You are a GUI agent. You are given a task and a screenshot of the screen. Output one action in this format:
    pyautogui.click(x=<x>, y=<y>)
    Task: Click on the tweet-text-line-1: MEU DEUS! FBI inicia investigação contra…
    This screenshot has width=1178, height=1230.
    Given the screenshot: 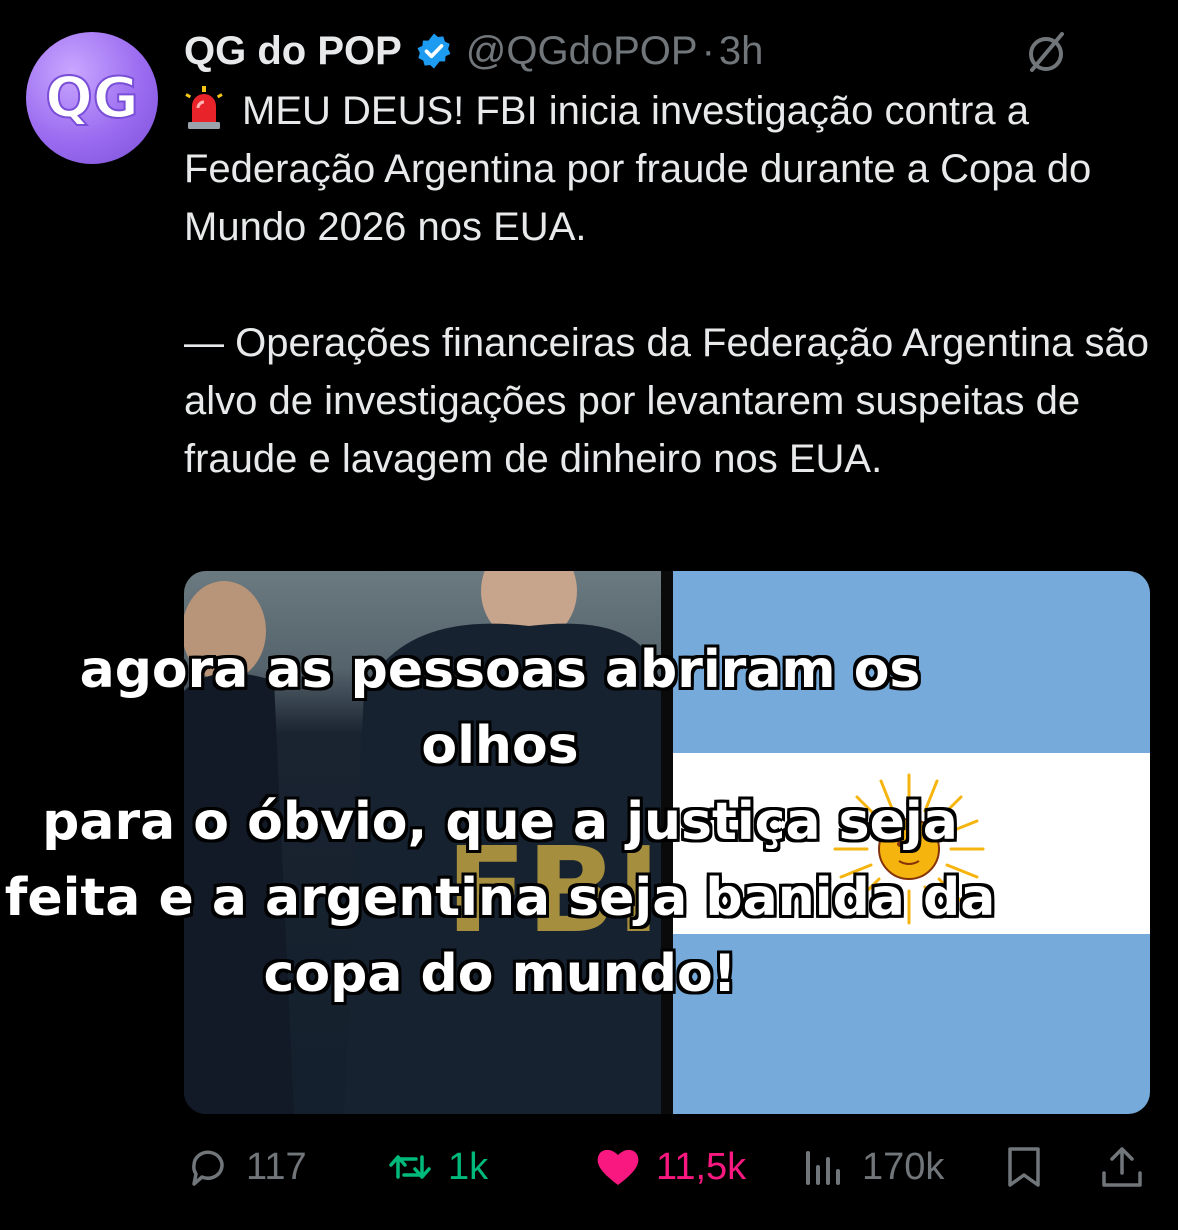 What is the action you would take?
    pyautogui.click(x=638, y=169)
    